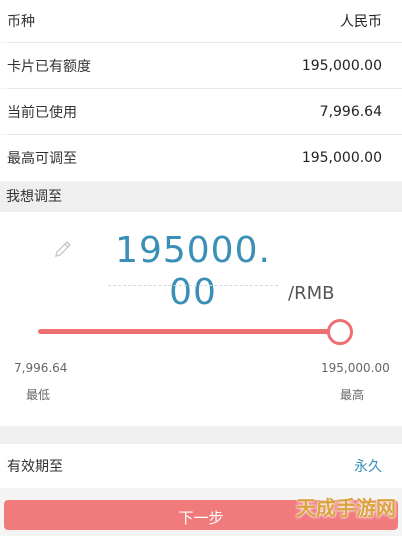  I want to click on used-label: 当前已使用, so click(42, 112).